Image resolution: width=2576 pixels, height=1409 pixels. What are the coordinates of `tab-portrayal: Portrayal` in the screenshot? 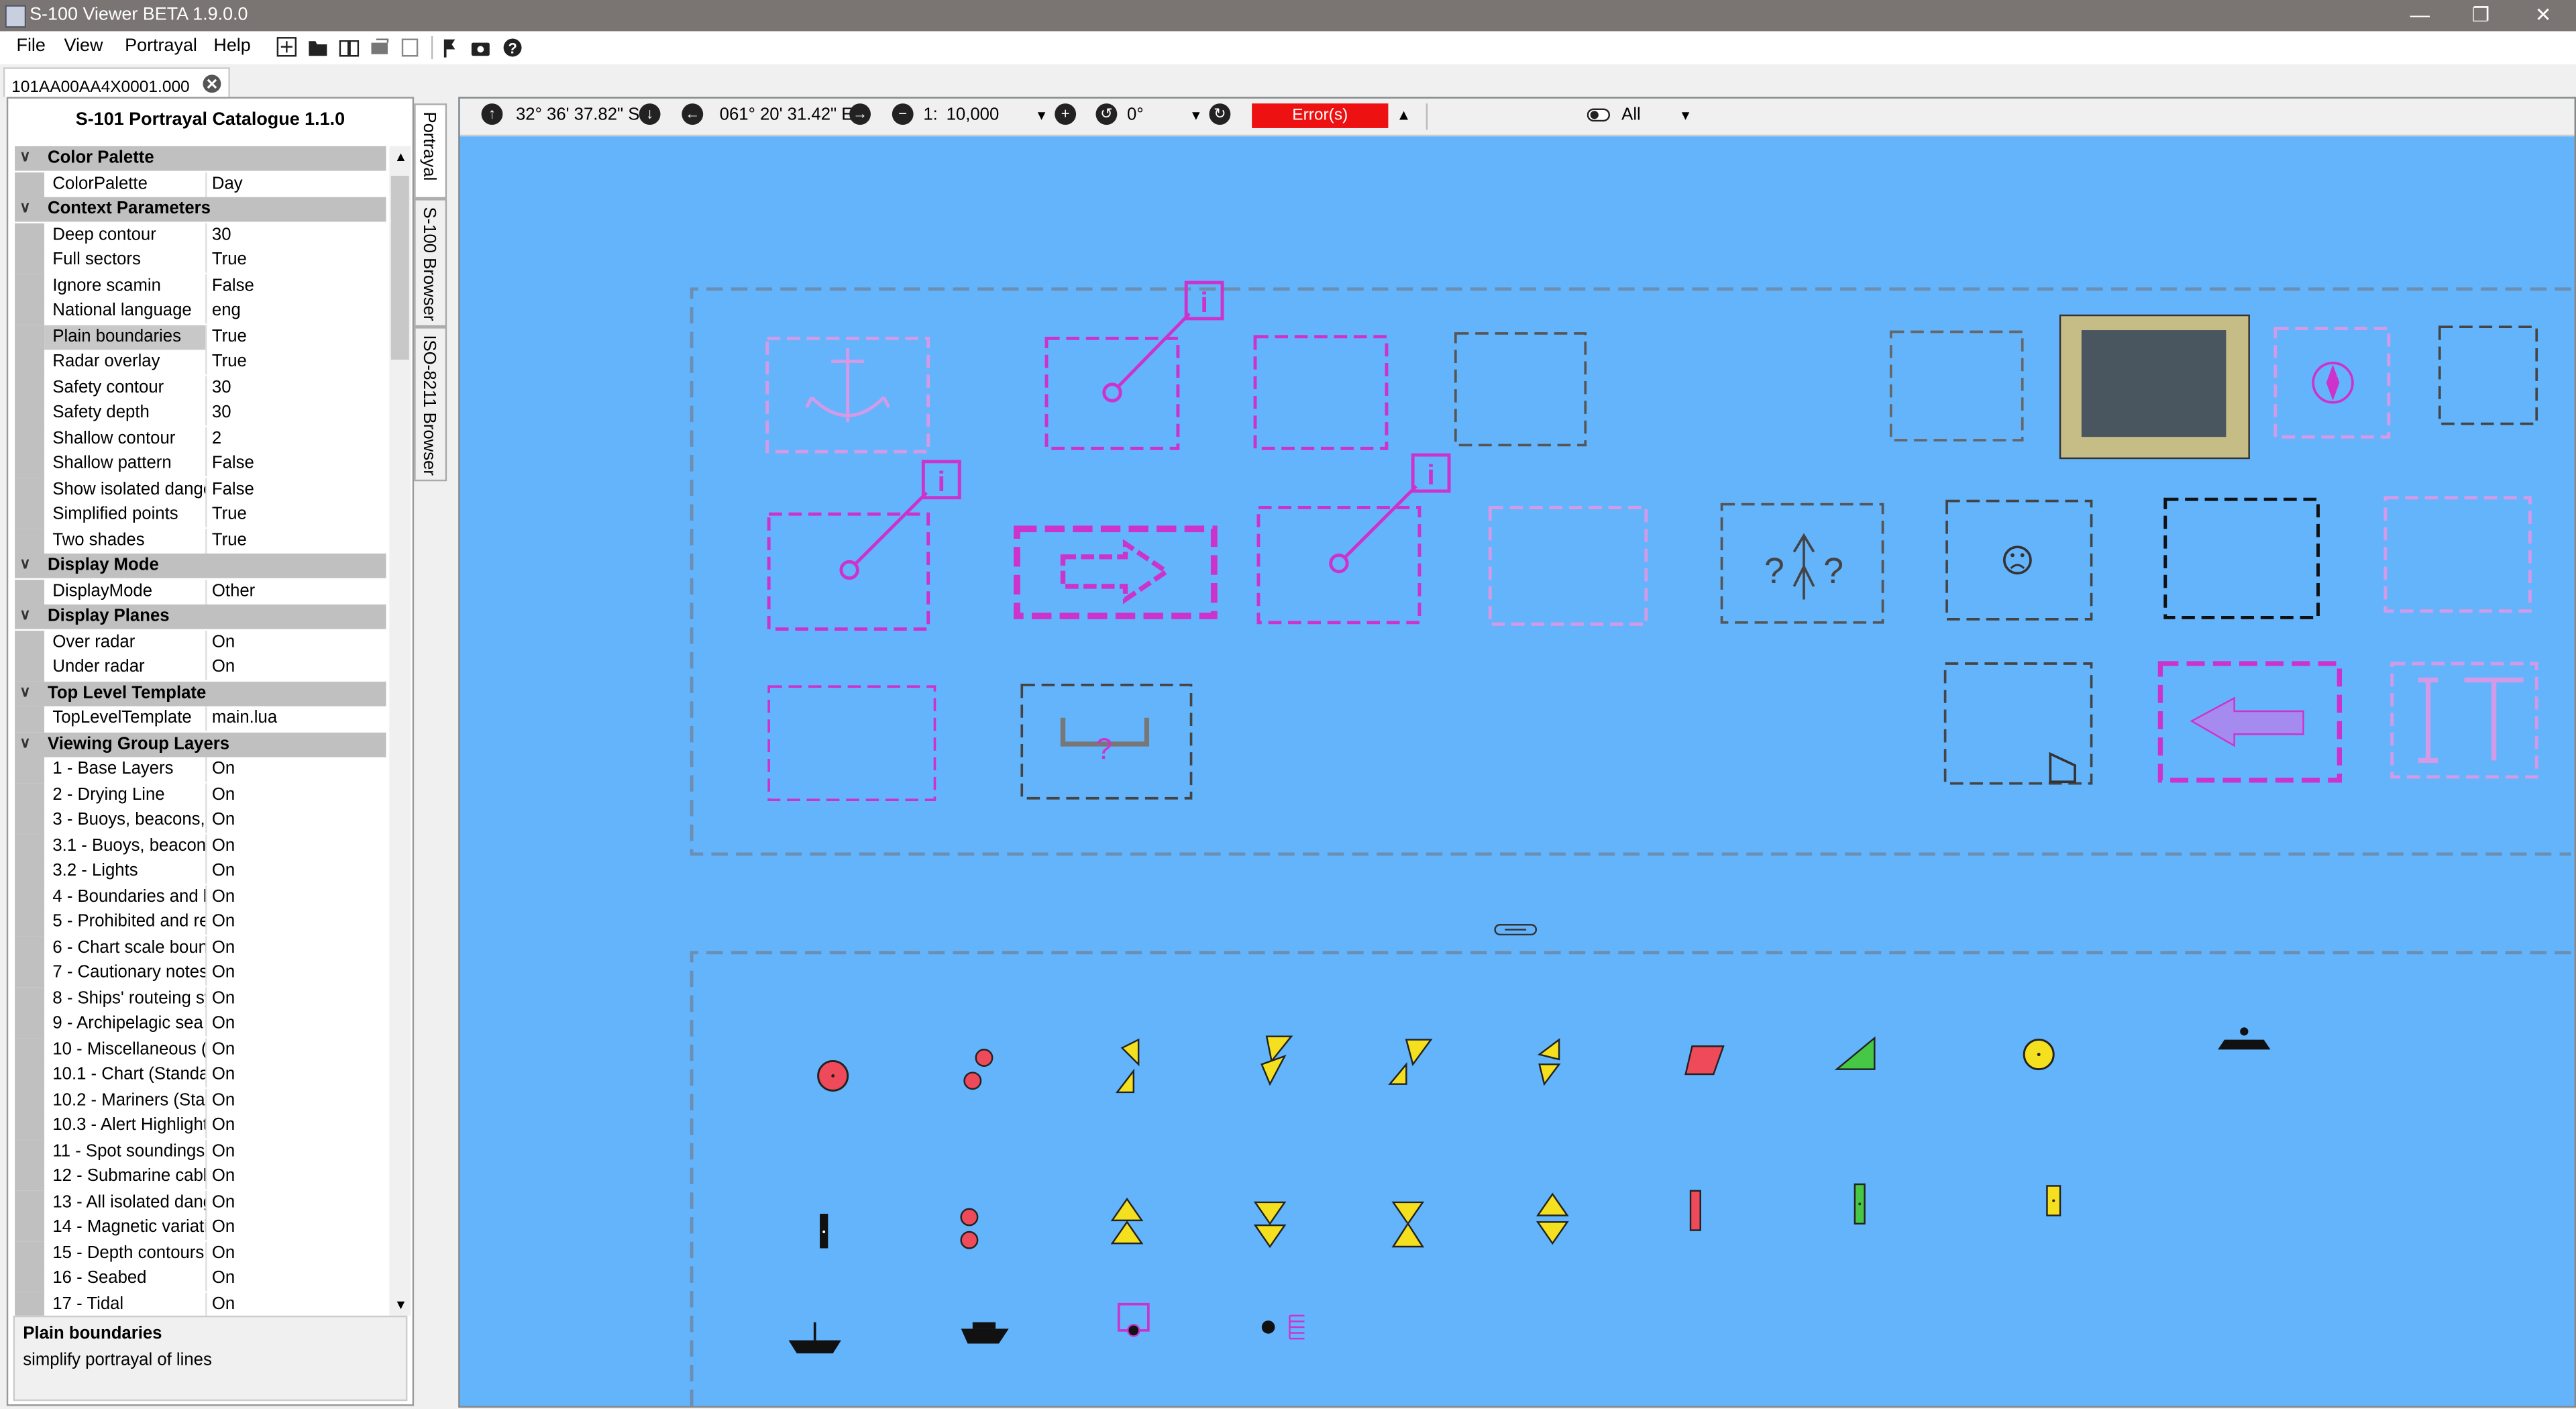 It's located at (430, 151).